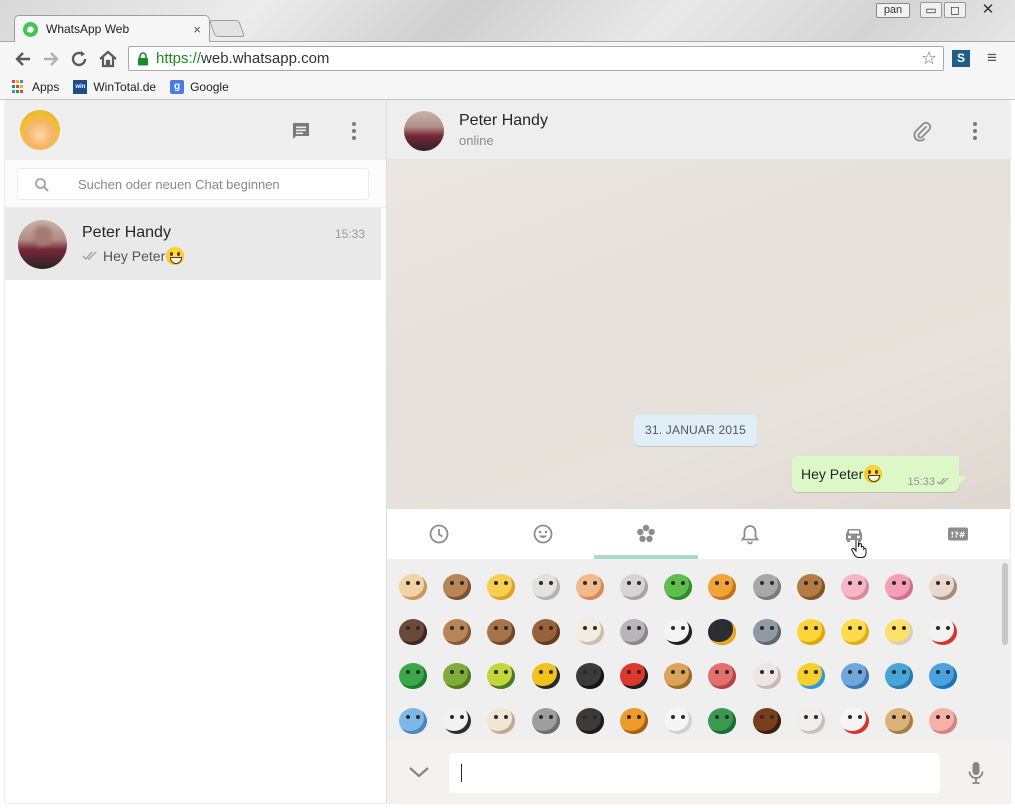 Image resolution: width=1015 pixels, height=808 pixels. Describe the element at coordinates (88, 29) in the screenshot. I see `tab-title: WhatsApp Web` at that location.